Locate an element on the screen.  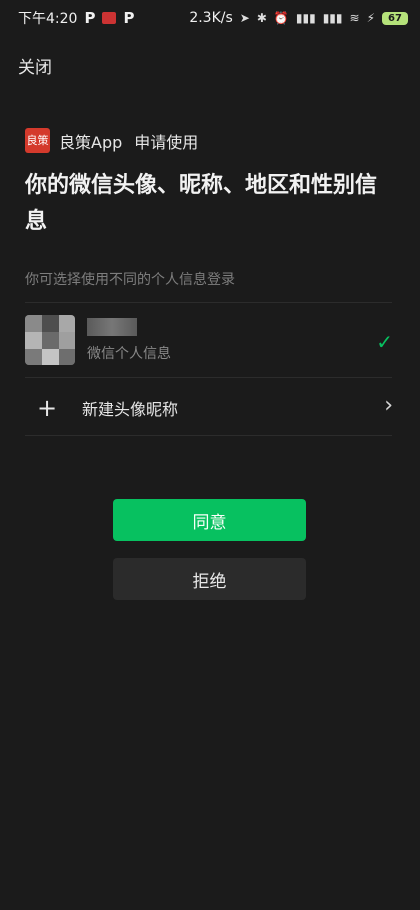
plus-icon: + is located at coordinates (47, 407).